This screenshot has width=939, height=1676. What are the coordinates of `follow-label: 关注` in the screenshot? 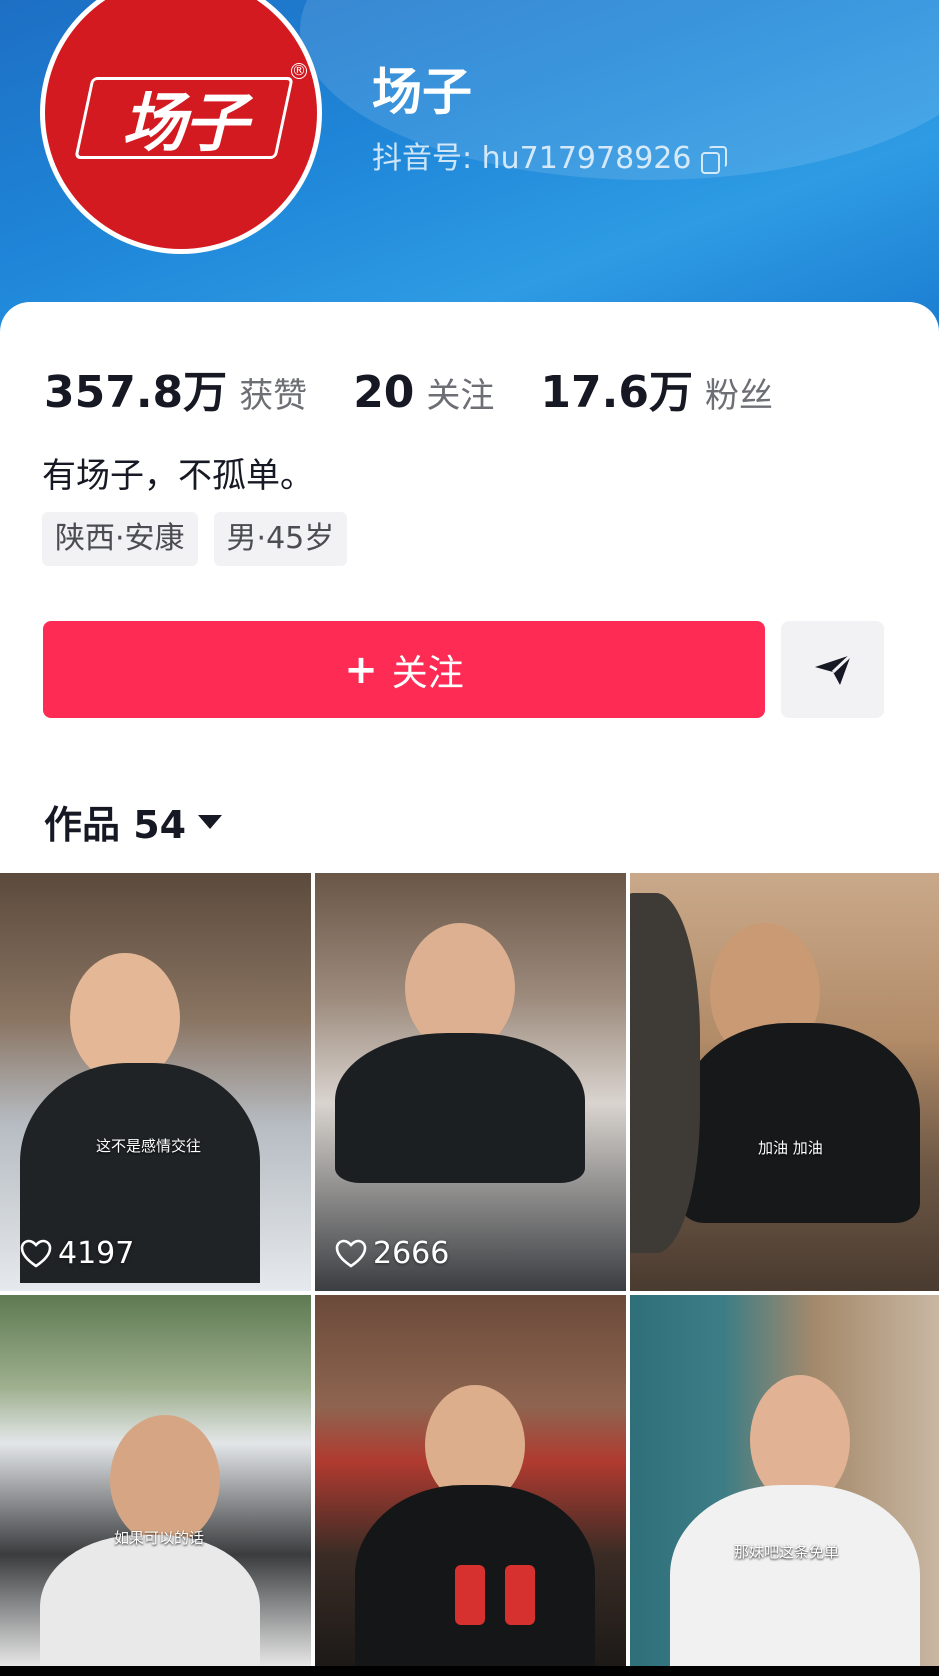 It's located at (427, 673).